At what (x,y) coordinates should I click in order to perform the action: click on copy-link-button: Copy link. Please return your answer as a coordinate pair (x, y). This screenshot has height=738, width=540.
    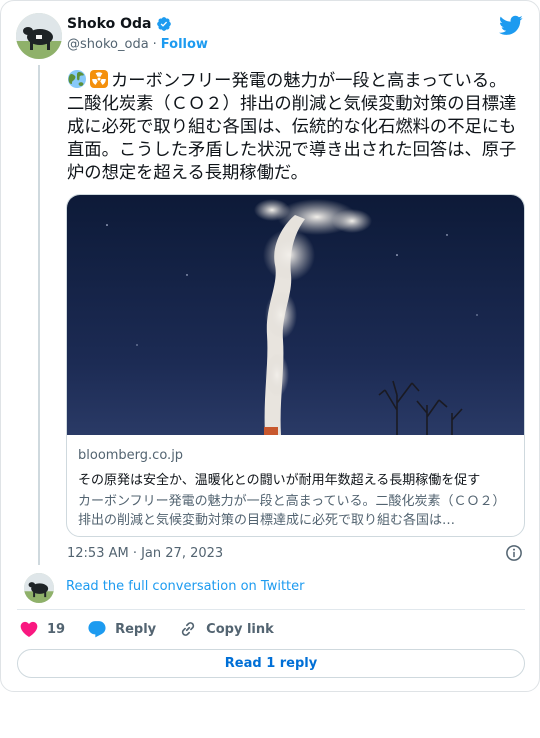
    Looking at the image, I should click on (226, 629).